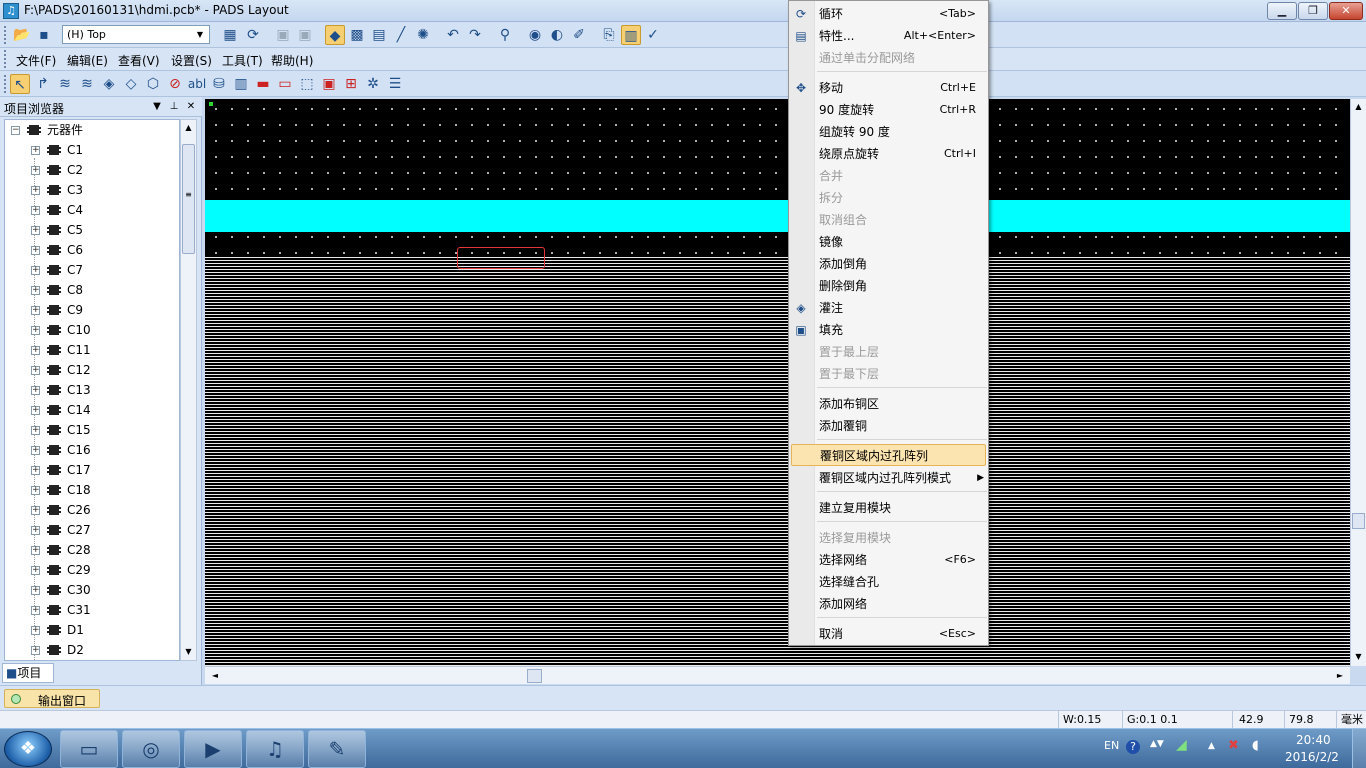 The image size is (1366, 768). Describe the element at coordinates (888, 455) in the screenshot. I see `context-menu-item: 覆铜区域内过孔阵列` at that location.